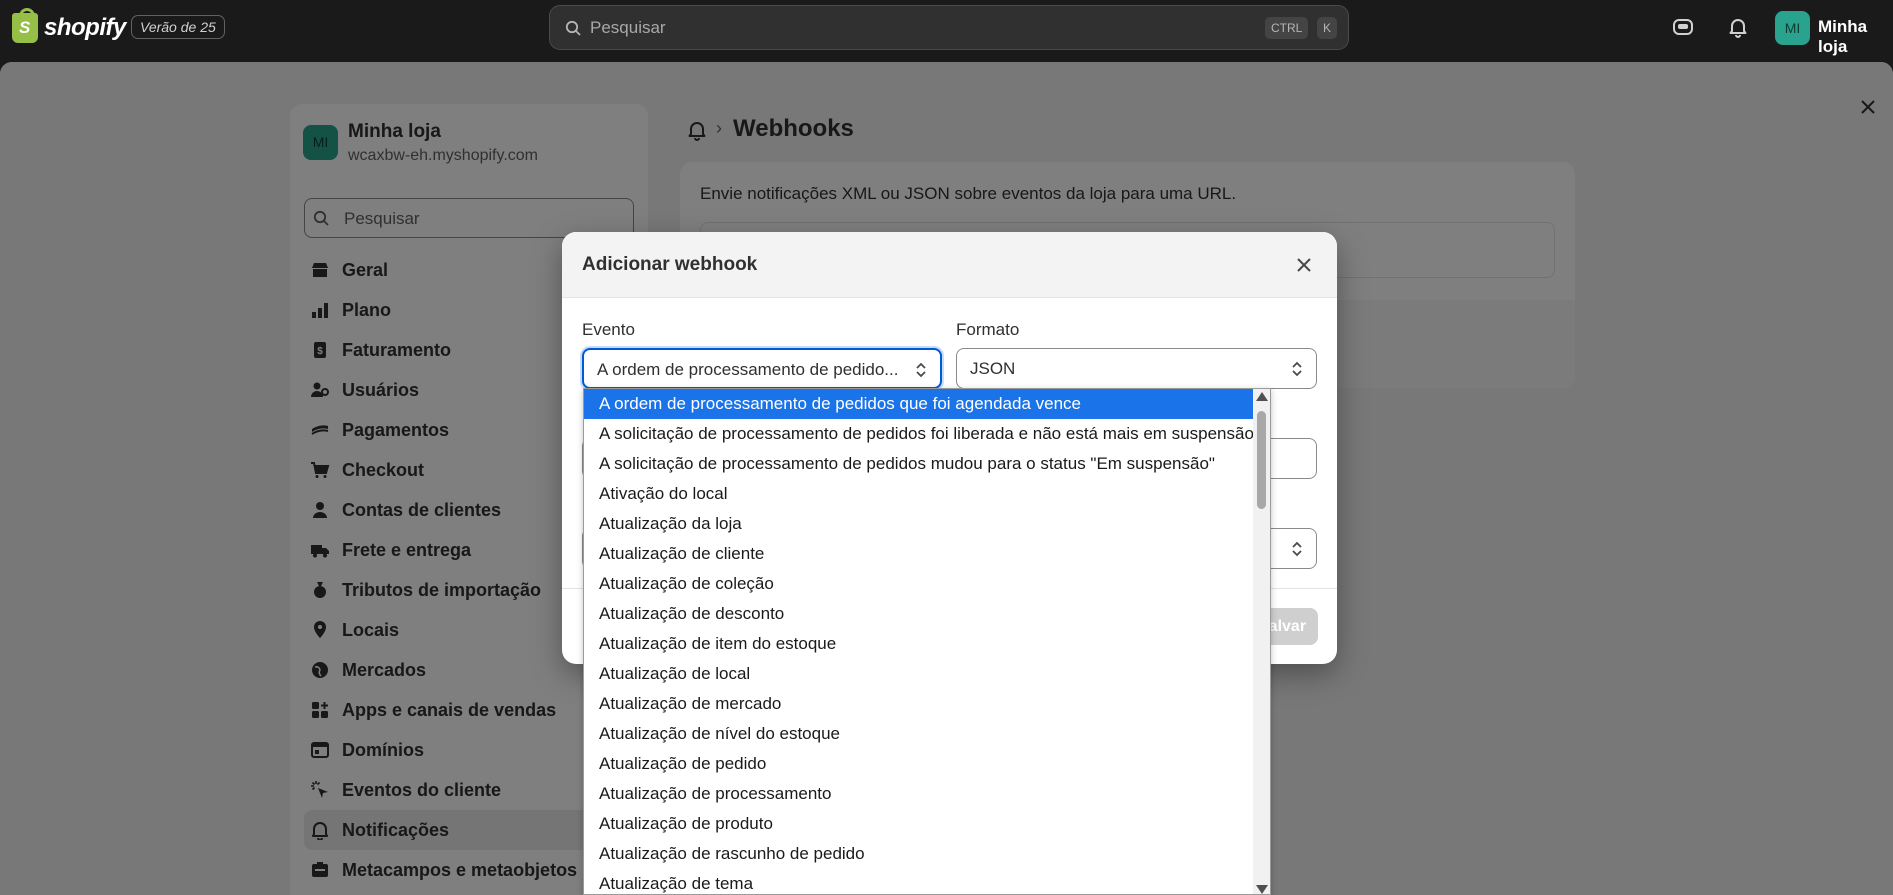  What do you see at coordinates (628, 27) in the screenshot?
I see `search-placeholder: Pesquisar` at bounding box center [628, 27].